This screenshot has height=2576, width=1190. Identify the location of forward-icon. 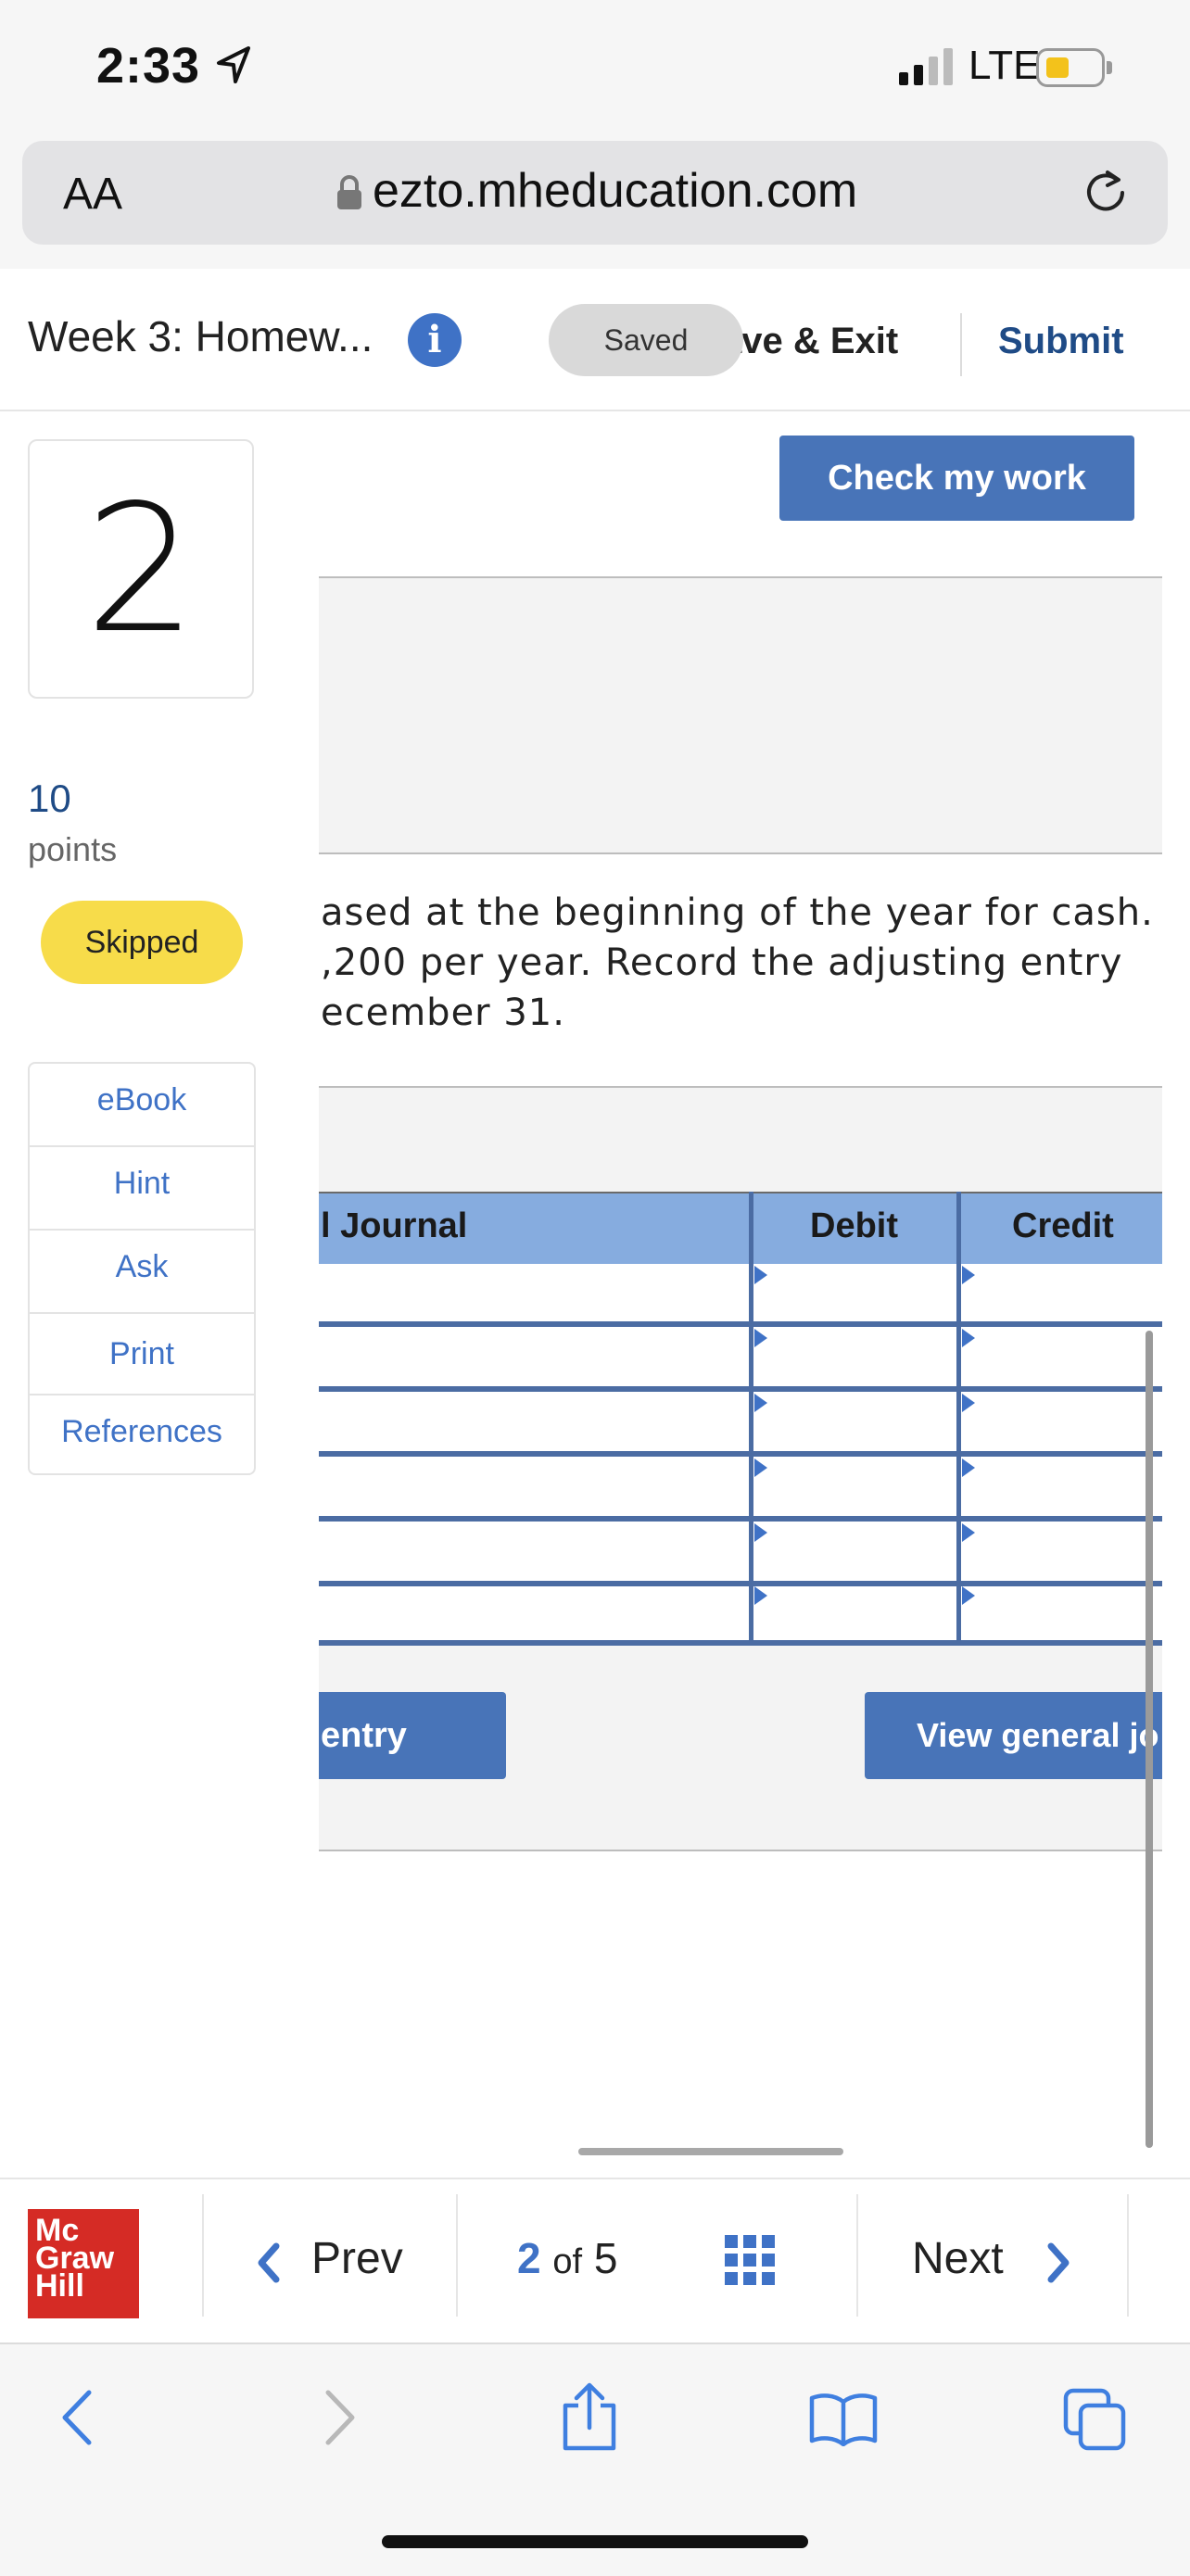
(339, 2417).